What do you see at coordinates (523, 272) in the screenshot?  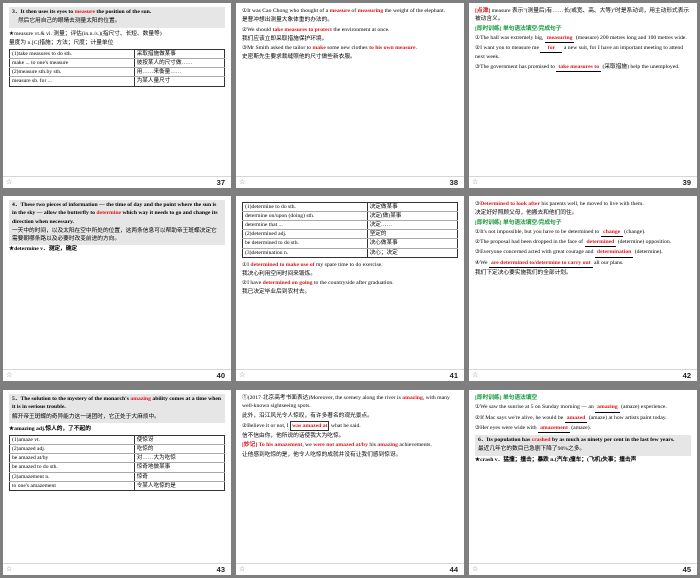 I see `translation-4: 我们下定决心要实施我们的全部计划。` at bounding box center [523, 272].